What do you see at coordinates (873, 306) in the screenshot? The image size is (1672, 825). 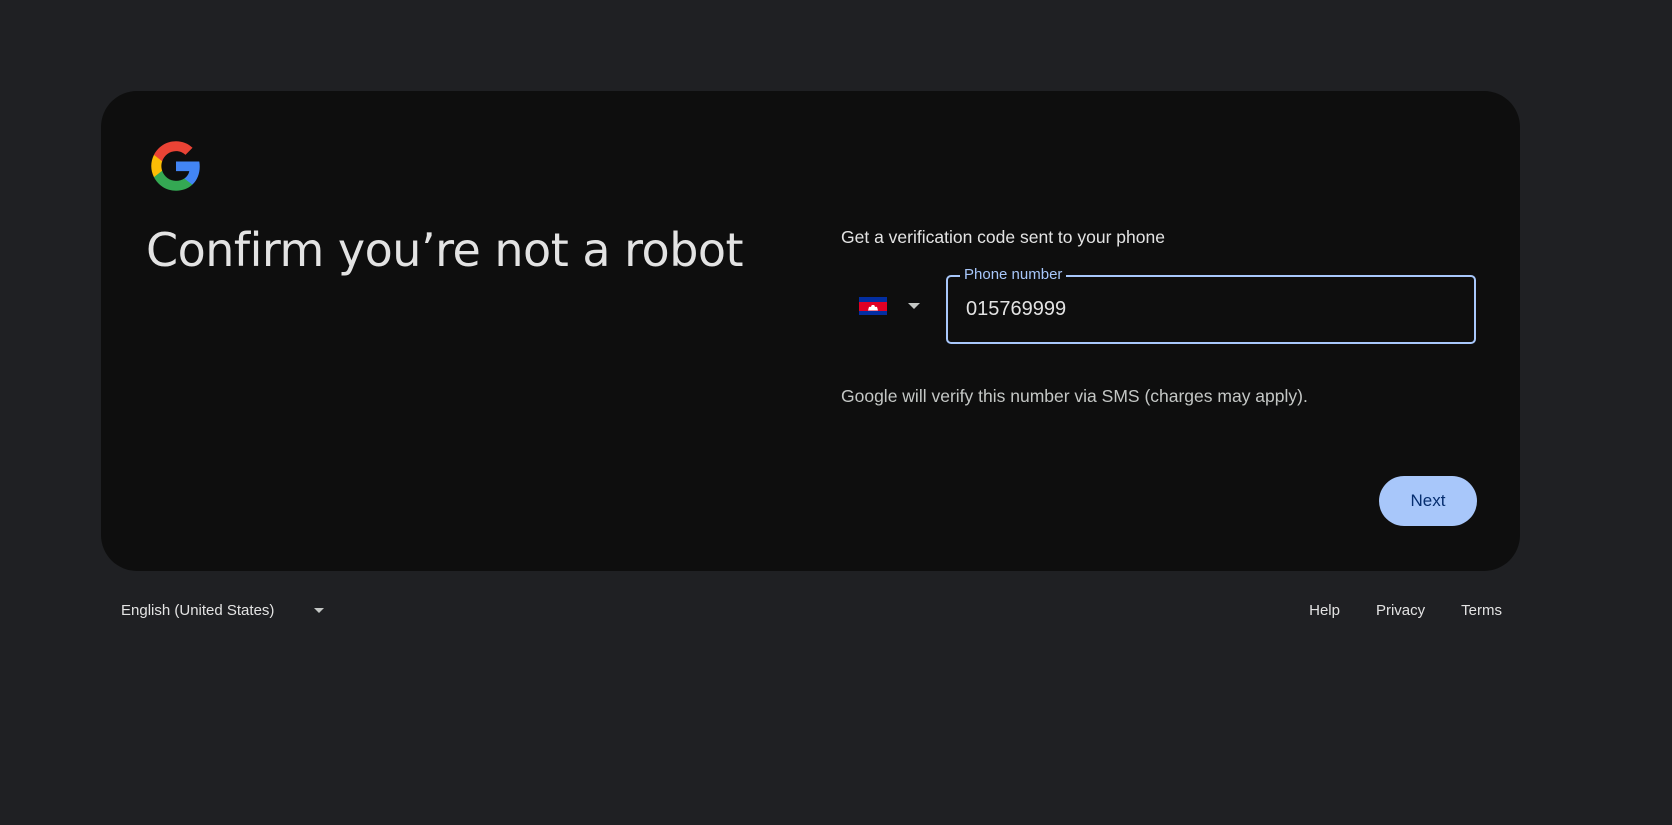 I see `cambodia-flag-icon` at bounding box center [873, 306].